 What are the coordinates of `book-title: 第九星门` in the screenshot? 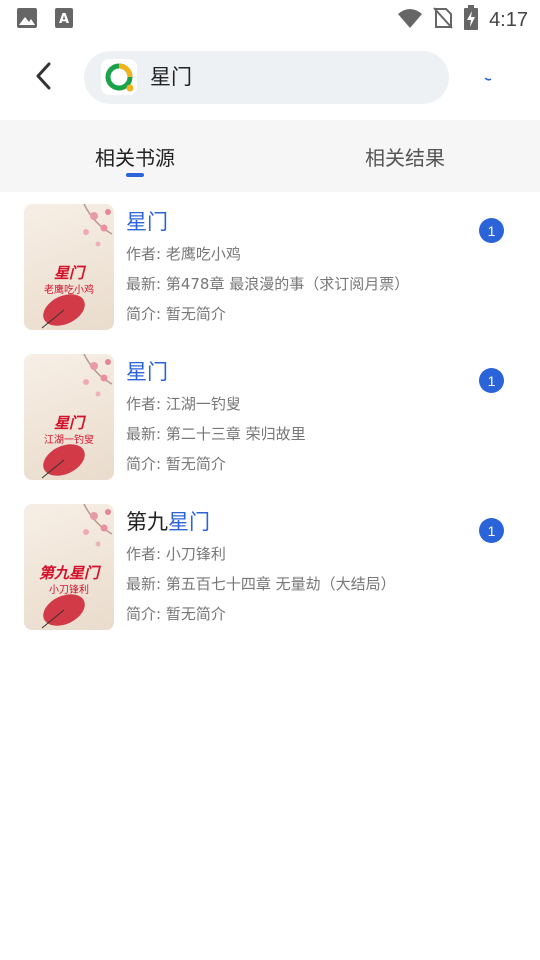 It's located at (168, 521).